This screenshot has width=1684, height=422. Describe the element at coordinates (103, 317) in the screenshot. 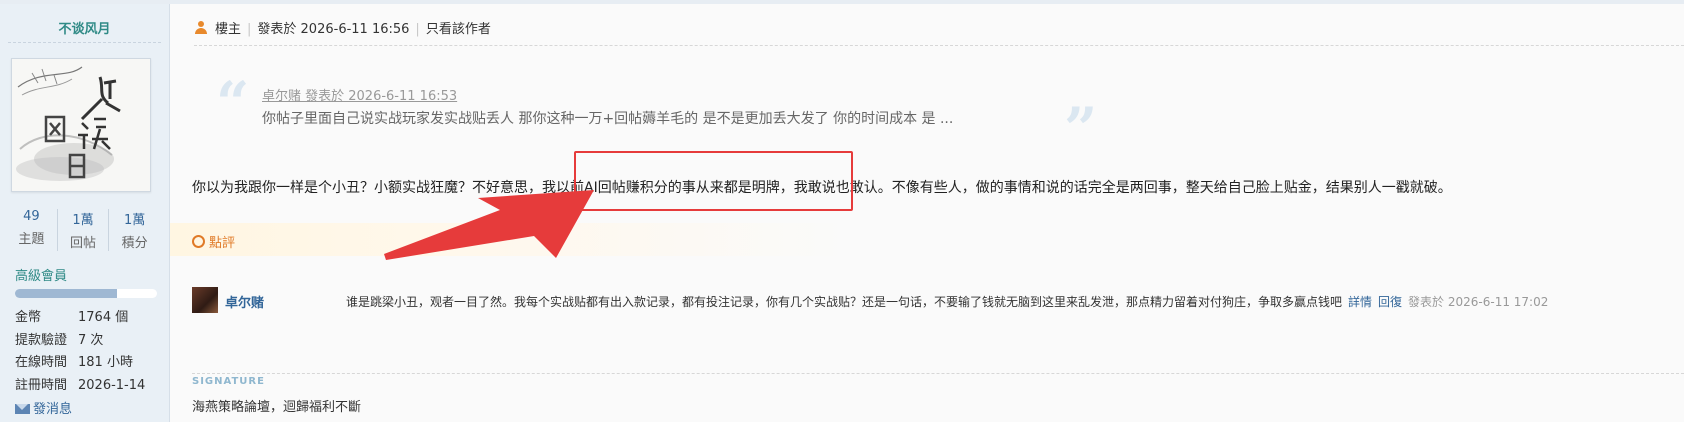

I see `info-value: 1764 個` at that location.